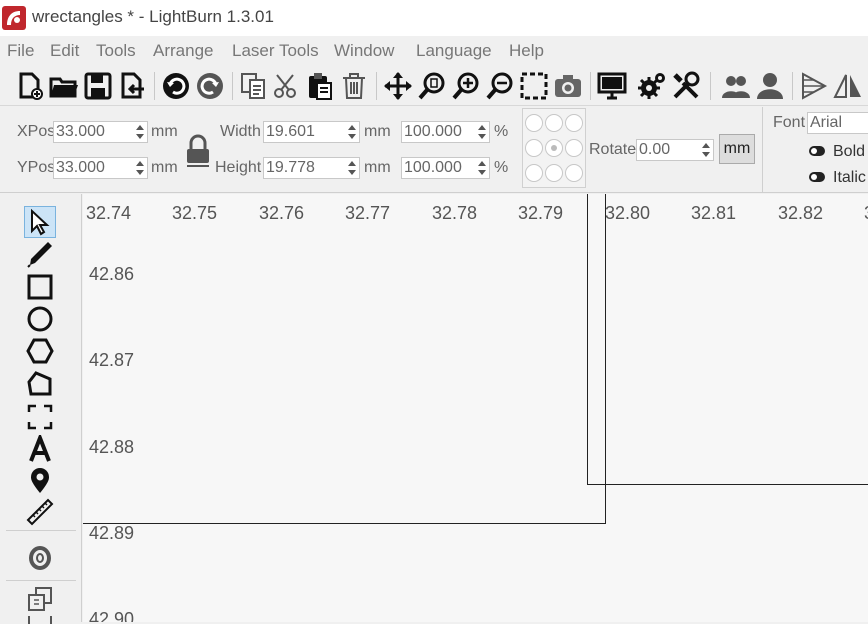 The width and height of the screenshot is (868, 624). Describe the element at coordinates (686, 86) in the screenshot. I see `tools-icon` at that location.